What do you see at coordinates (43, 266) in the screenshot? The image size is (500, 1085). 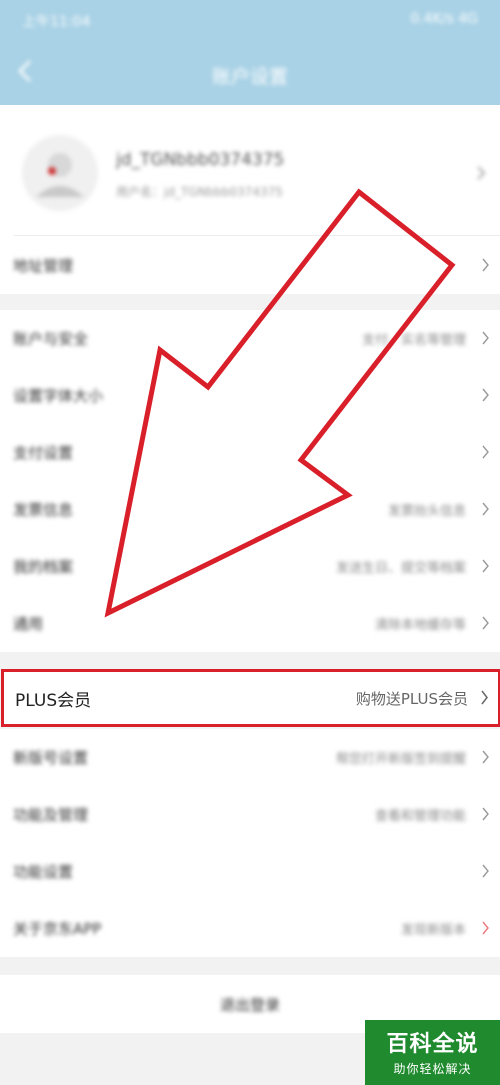 I see `row-label: 地址管理` at bounding box center [43, 266].